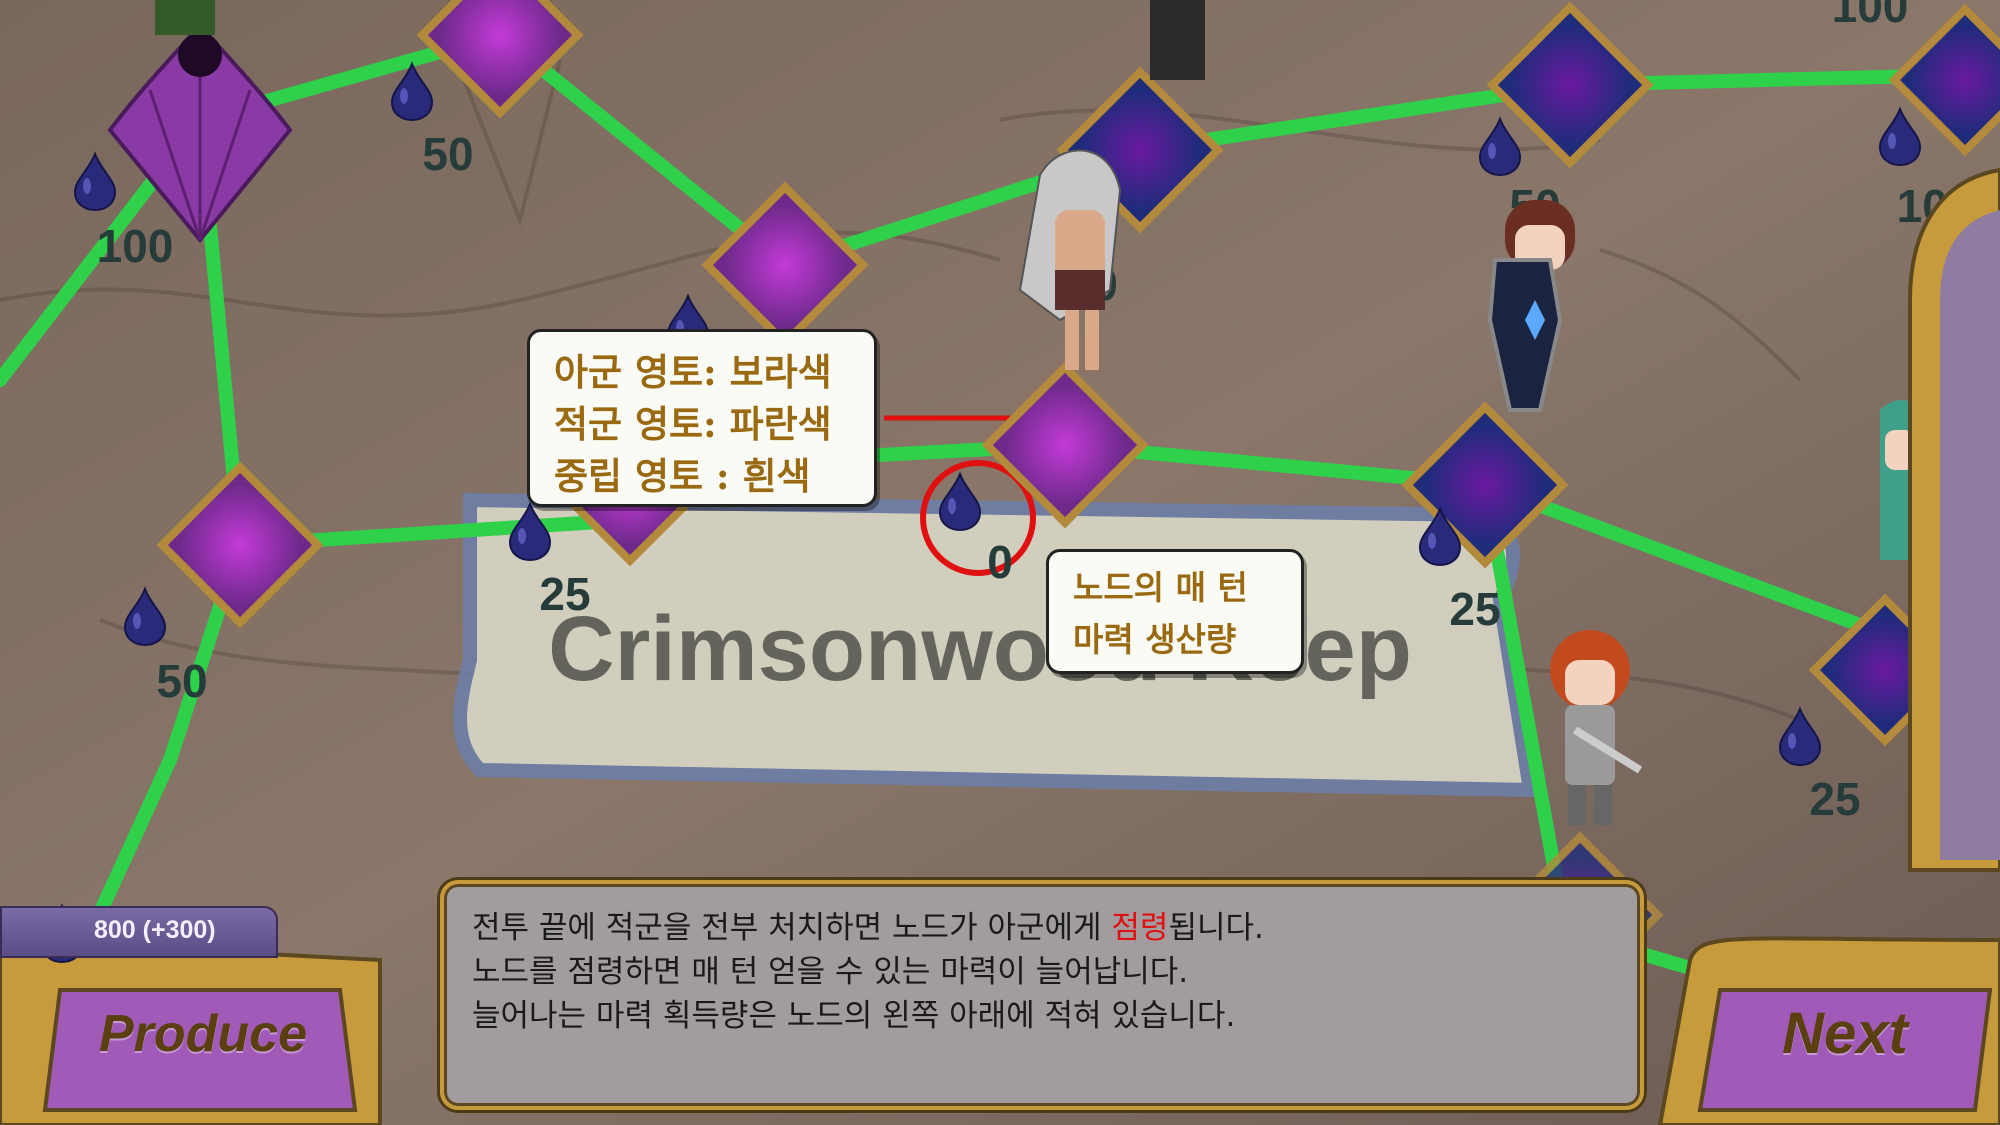 The width and height of the screenshot is (2000, 1125). I want to click on legend-enemy: 적군 영토: 파란색, so click(693, 424).